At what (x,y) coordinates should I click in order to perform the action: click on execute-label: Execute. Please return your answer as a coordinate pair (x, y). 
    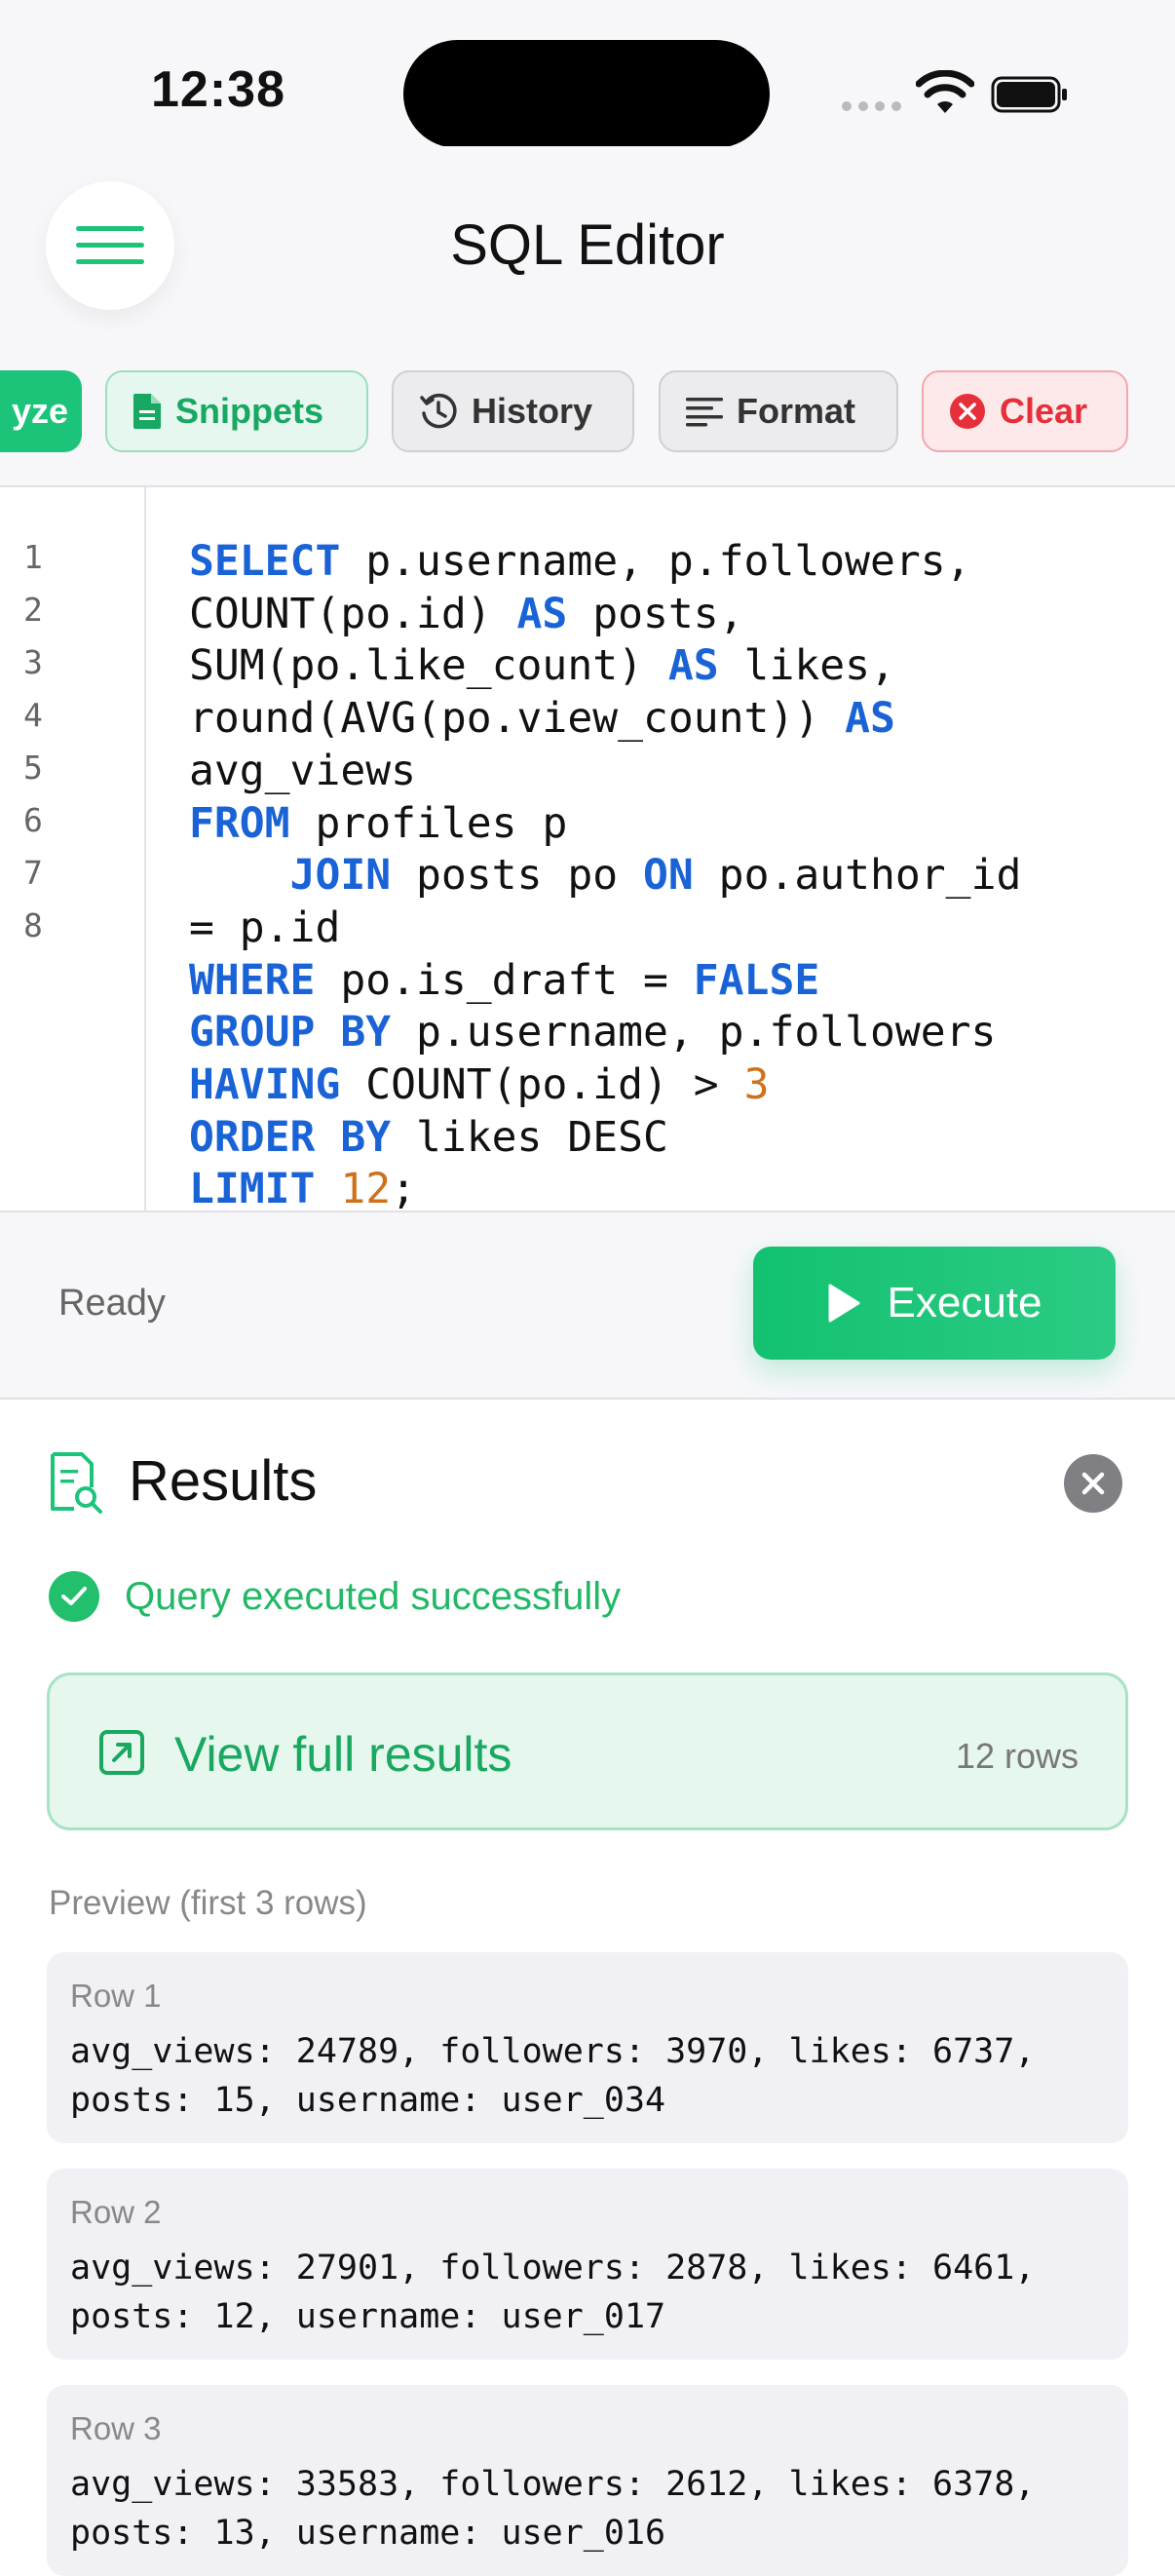
    Looking at the image, I should click on (964, 1302).